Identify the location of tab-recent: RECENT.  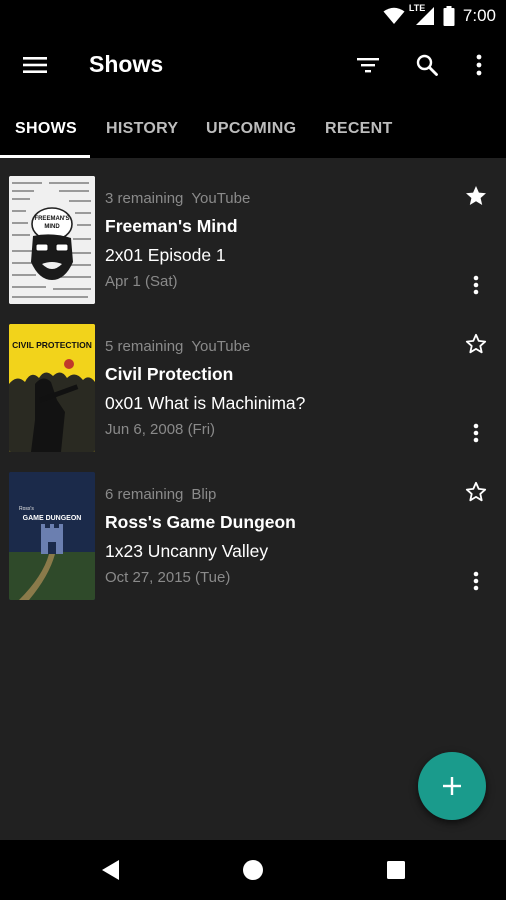
(359, 129).